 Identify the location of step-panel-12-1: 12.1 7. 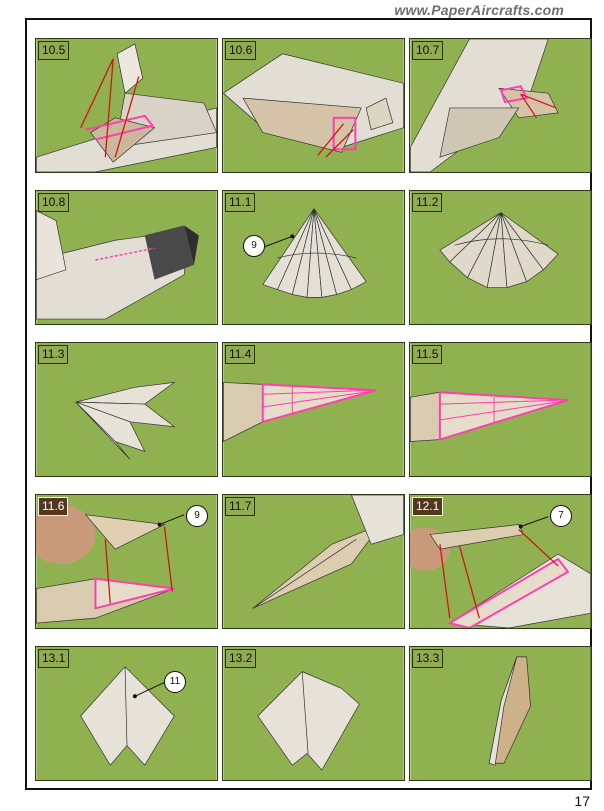
(500, 561).